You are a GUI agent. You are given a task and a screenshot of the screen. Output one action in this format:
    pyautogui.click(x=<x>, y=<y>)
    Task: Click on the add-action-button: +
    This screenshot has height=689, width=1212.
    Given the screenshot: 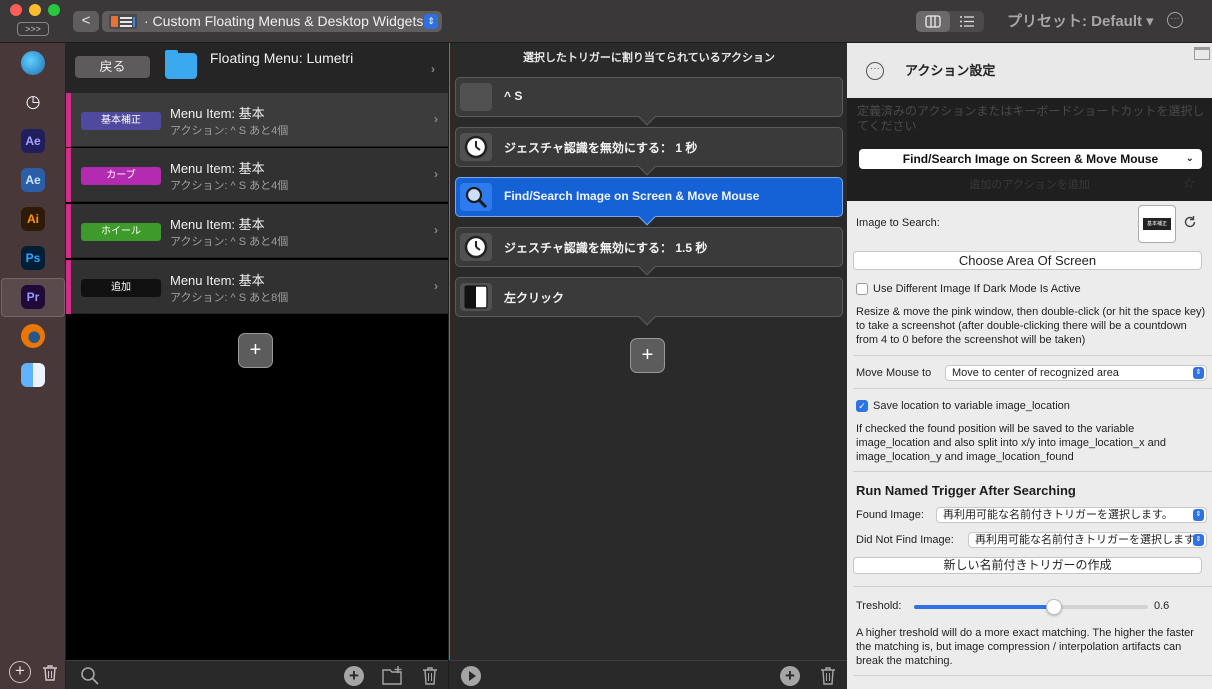 What is the action you would take?
    pyautogui.click(x=647, y=355)
    